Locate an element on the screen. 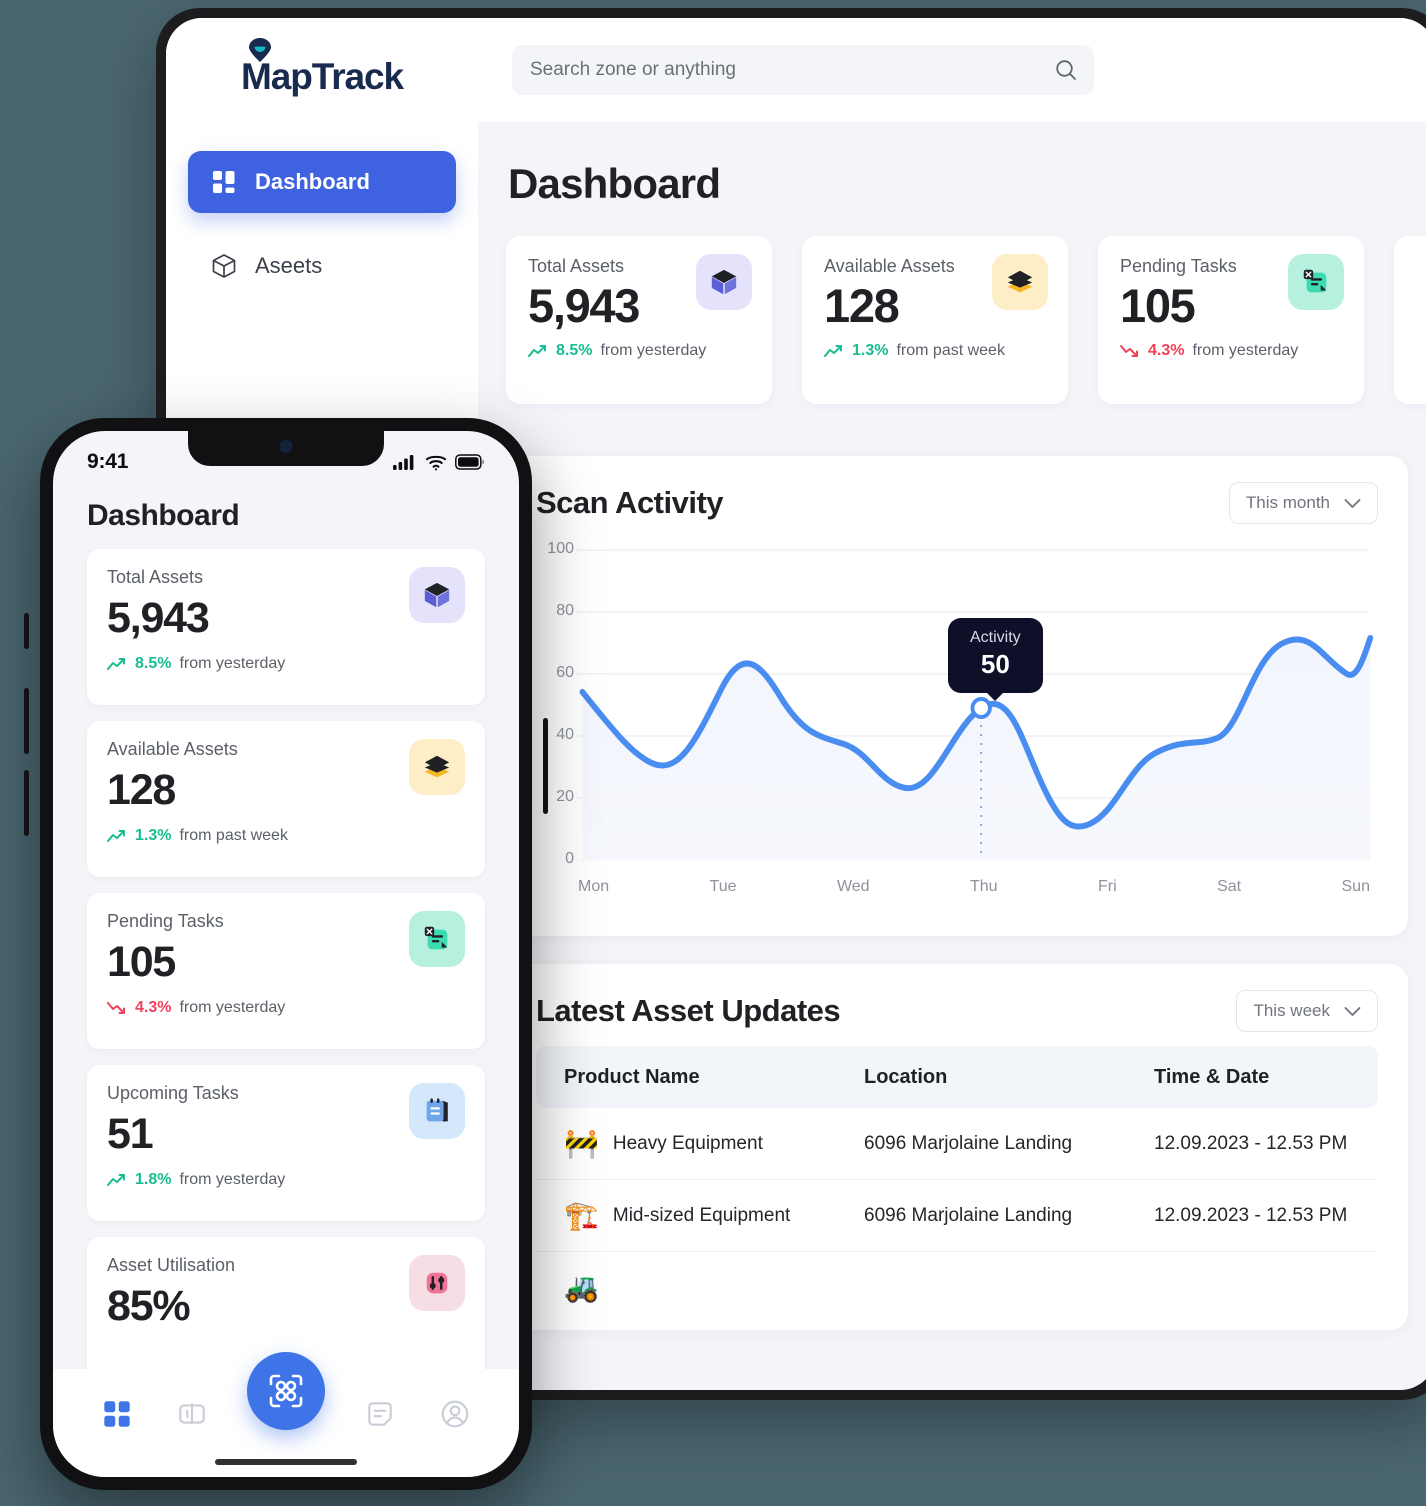  search-input is located at coordinates (803, 70).